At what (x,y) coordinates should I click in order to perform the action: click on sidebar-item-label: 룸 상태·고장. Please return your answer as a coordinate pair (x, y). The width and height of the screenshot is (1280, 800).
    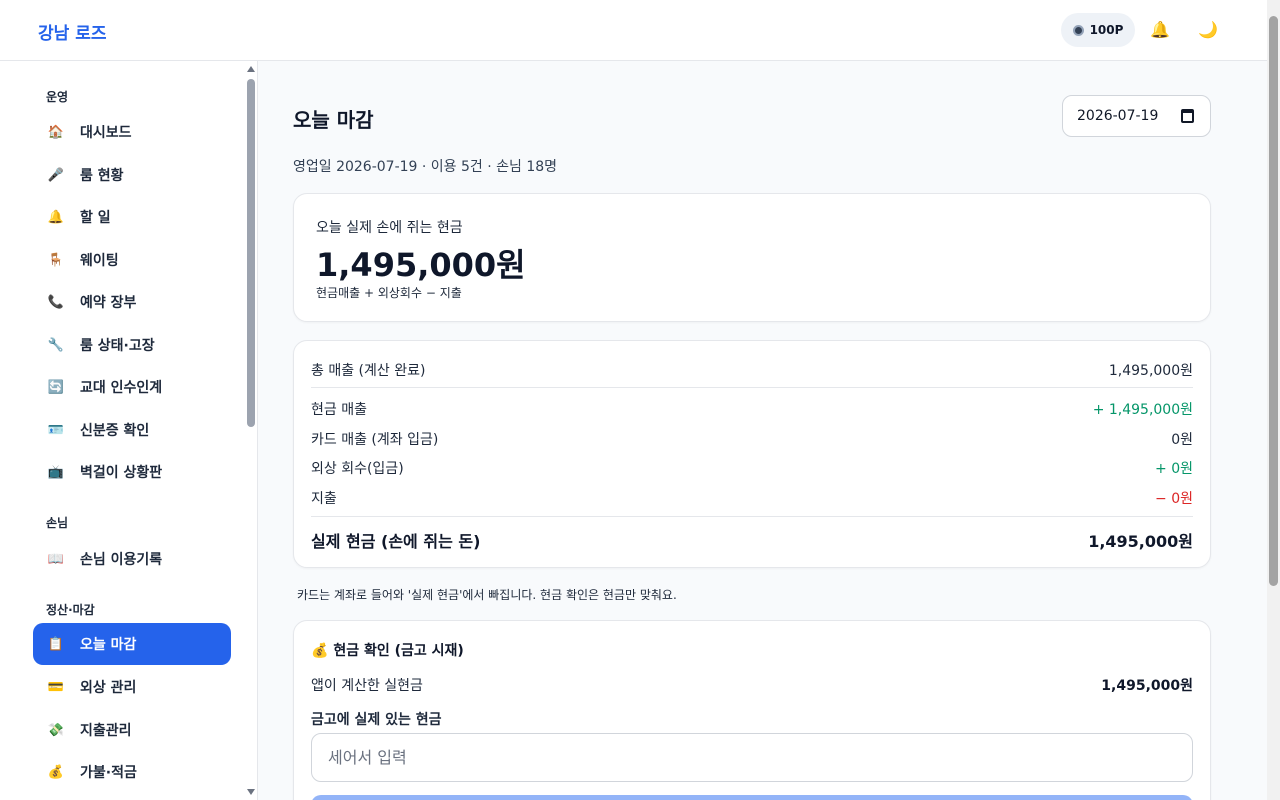
    Looking at the image, I should click on (117, 346).